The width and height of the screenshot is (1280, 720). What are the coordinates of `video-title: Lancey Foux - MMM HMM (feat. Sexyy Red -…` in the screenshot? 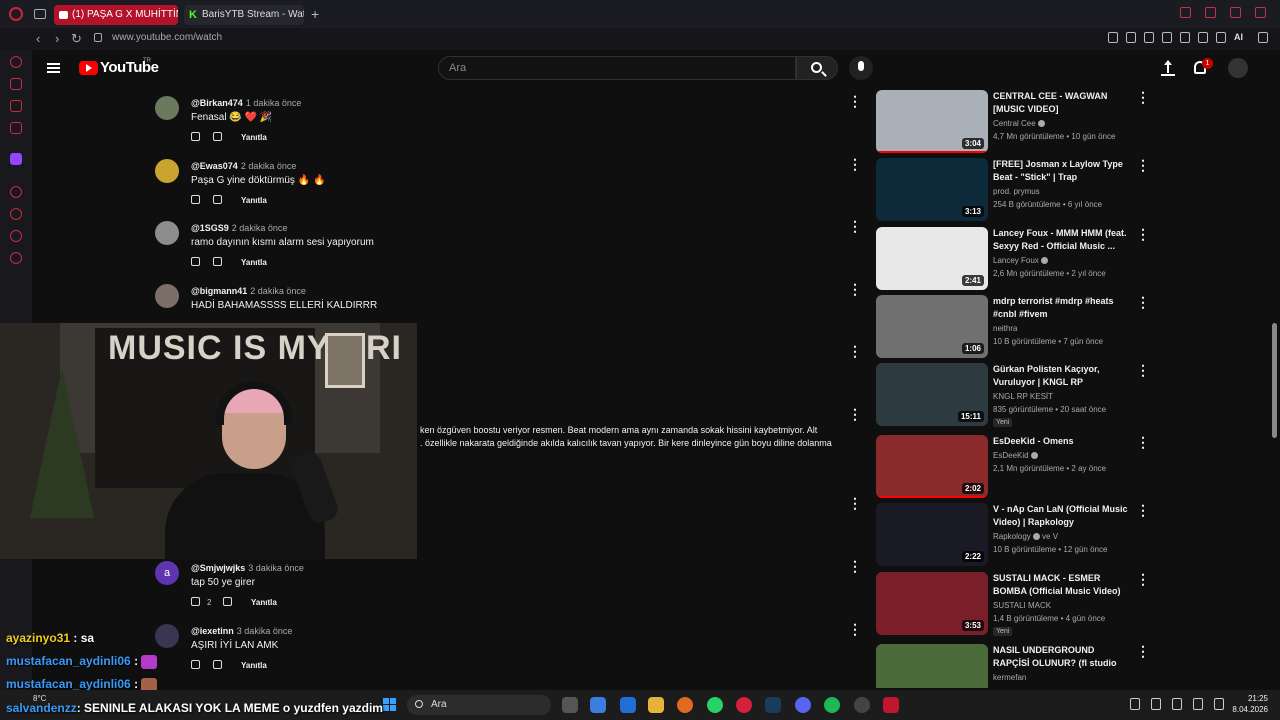 It's located at (1062, 240).